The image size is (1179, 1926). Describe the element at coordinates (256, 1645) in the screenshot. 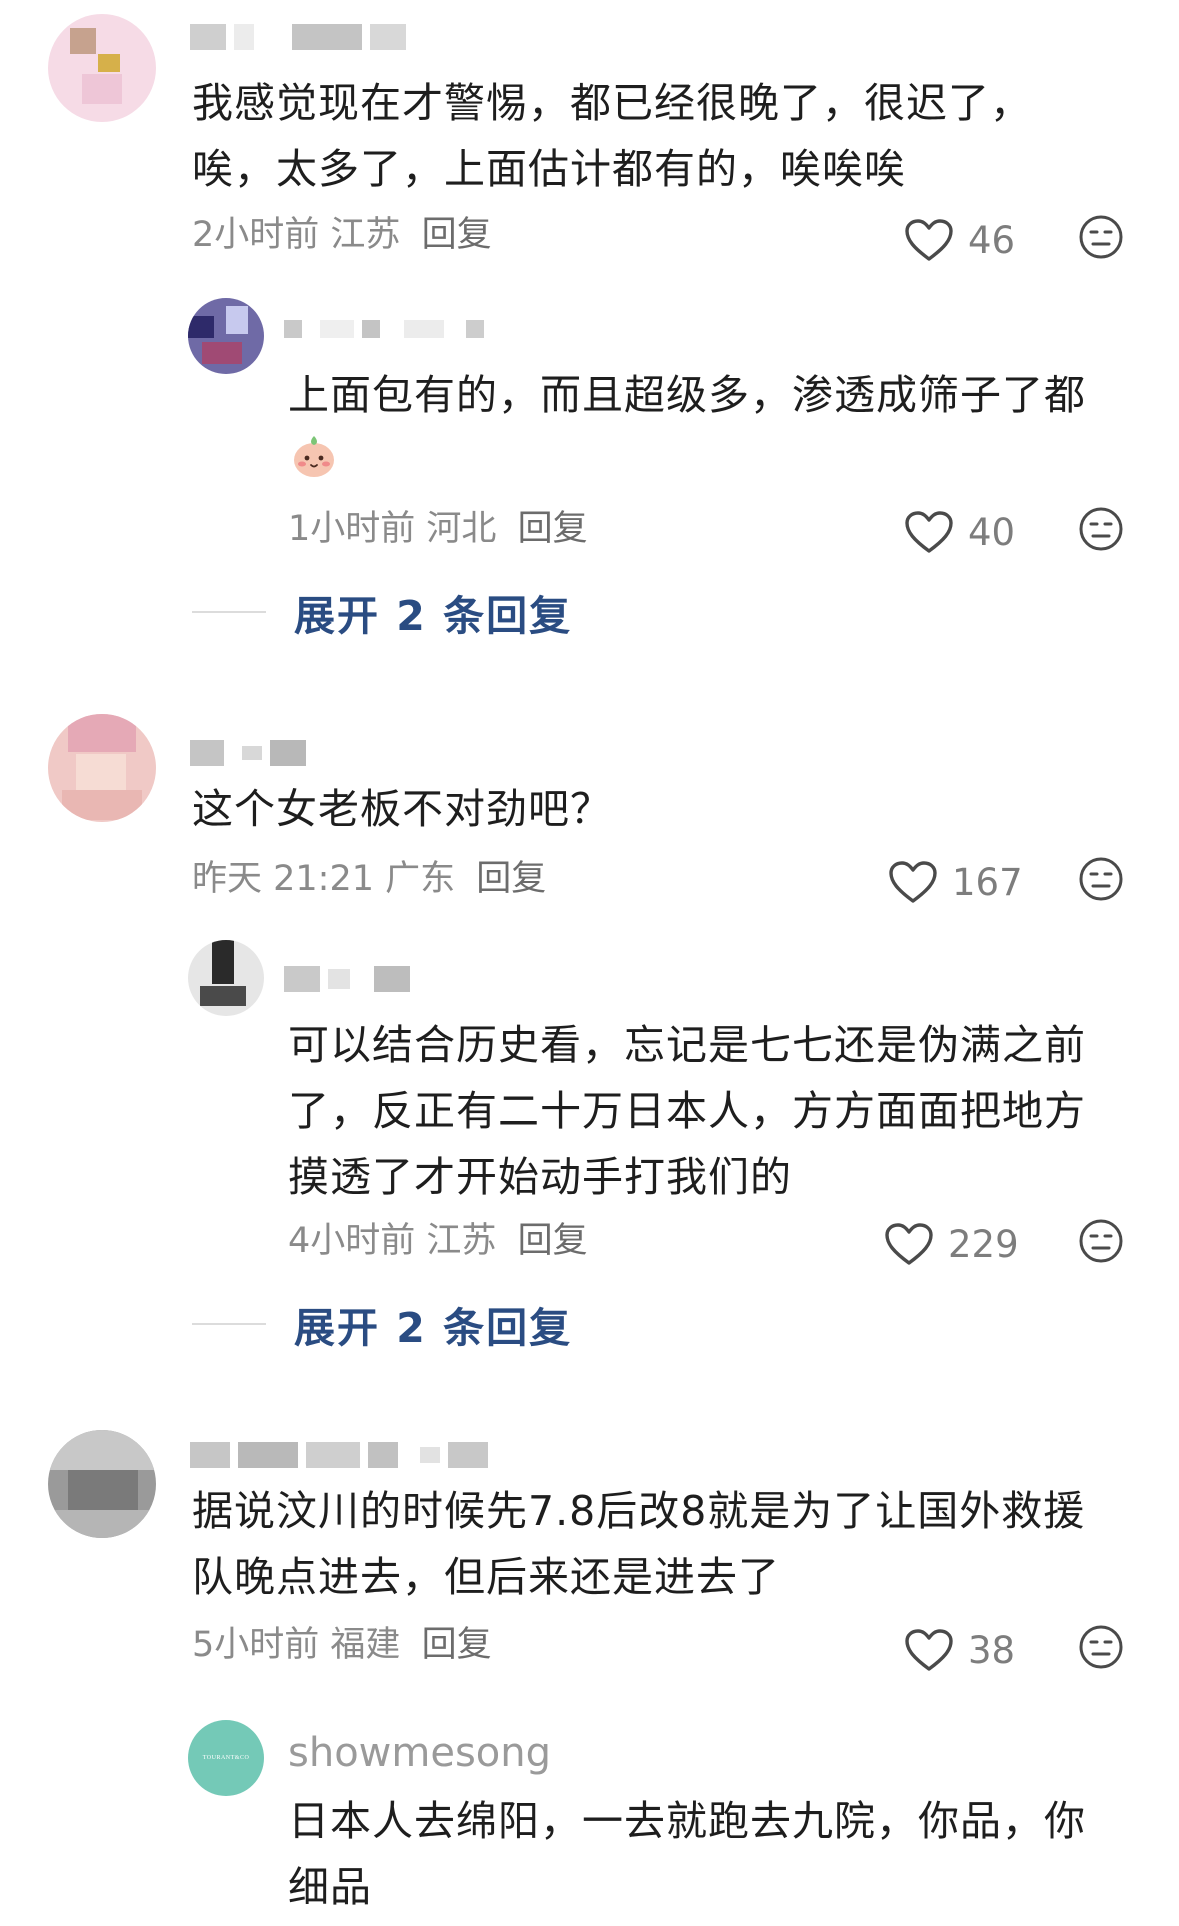

I see `timestamp: 5小时前` at that location.